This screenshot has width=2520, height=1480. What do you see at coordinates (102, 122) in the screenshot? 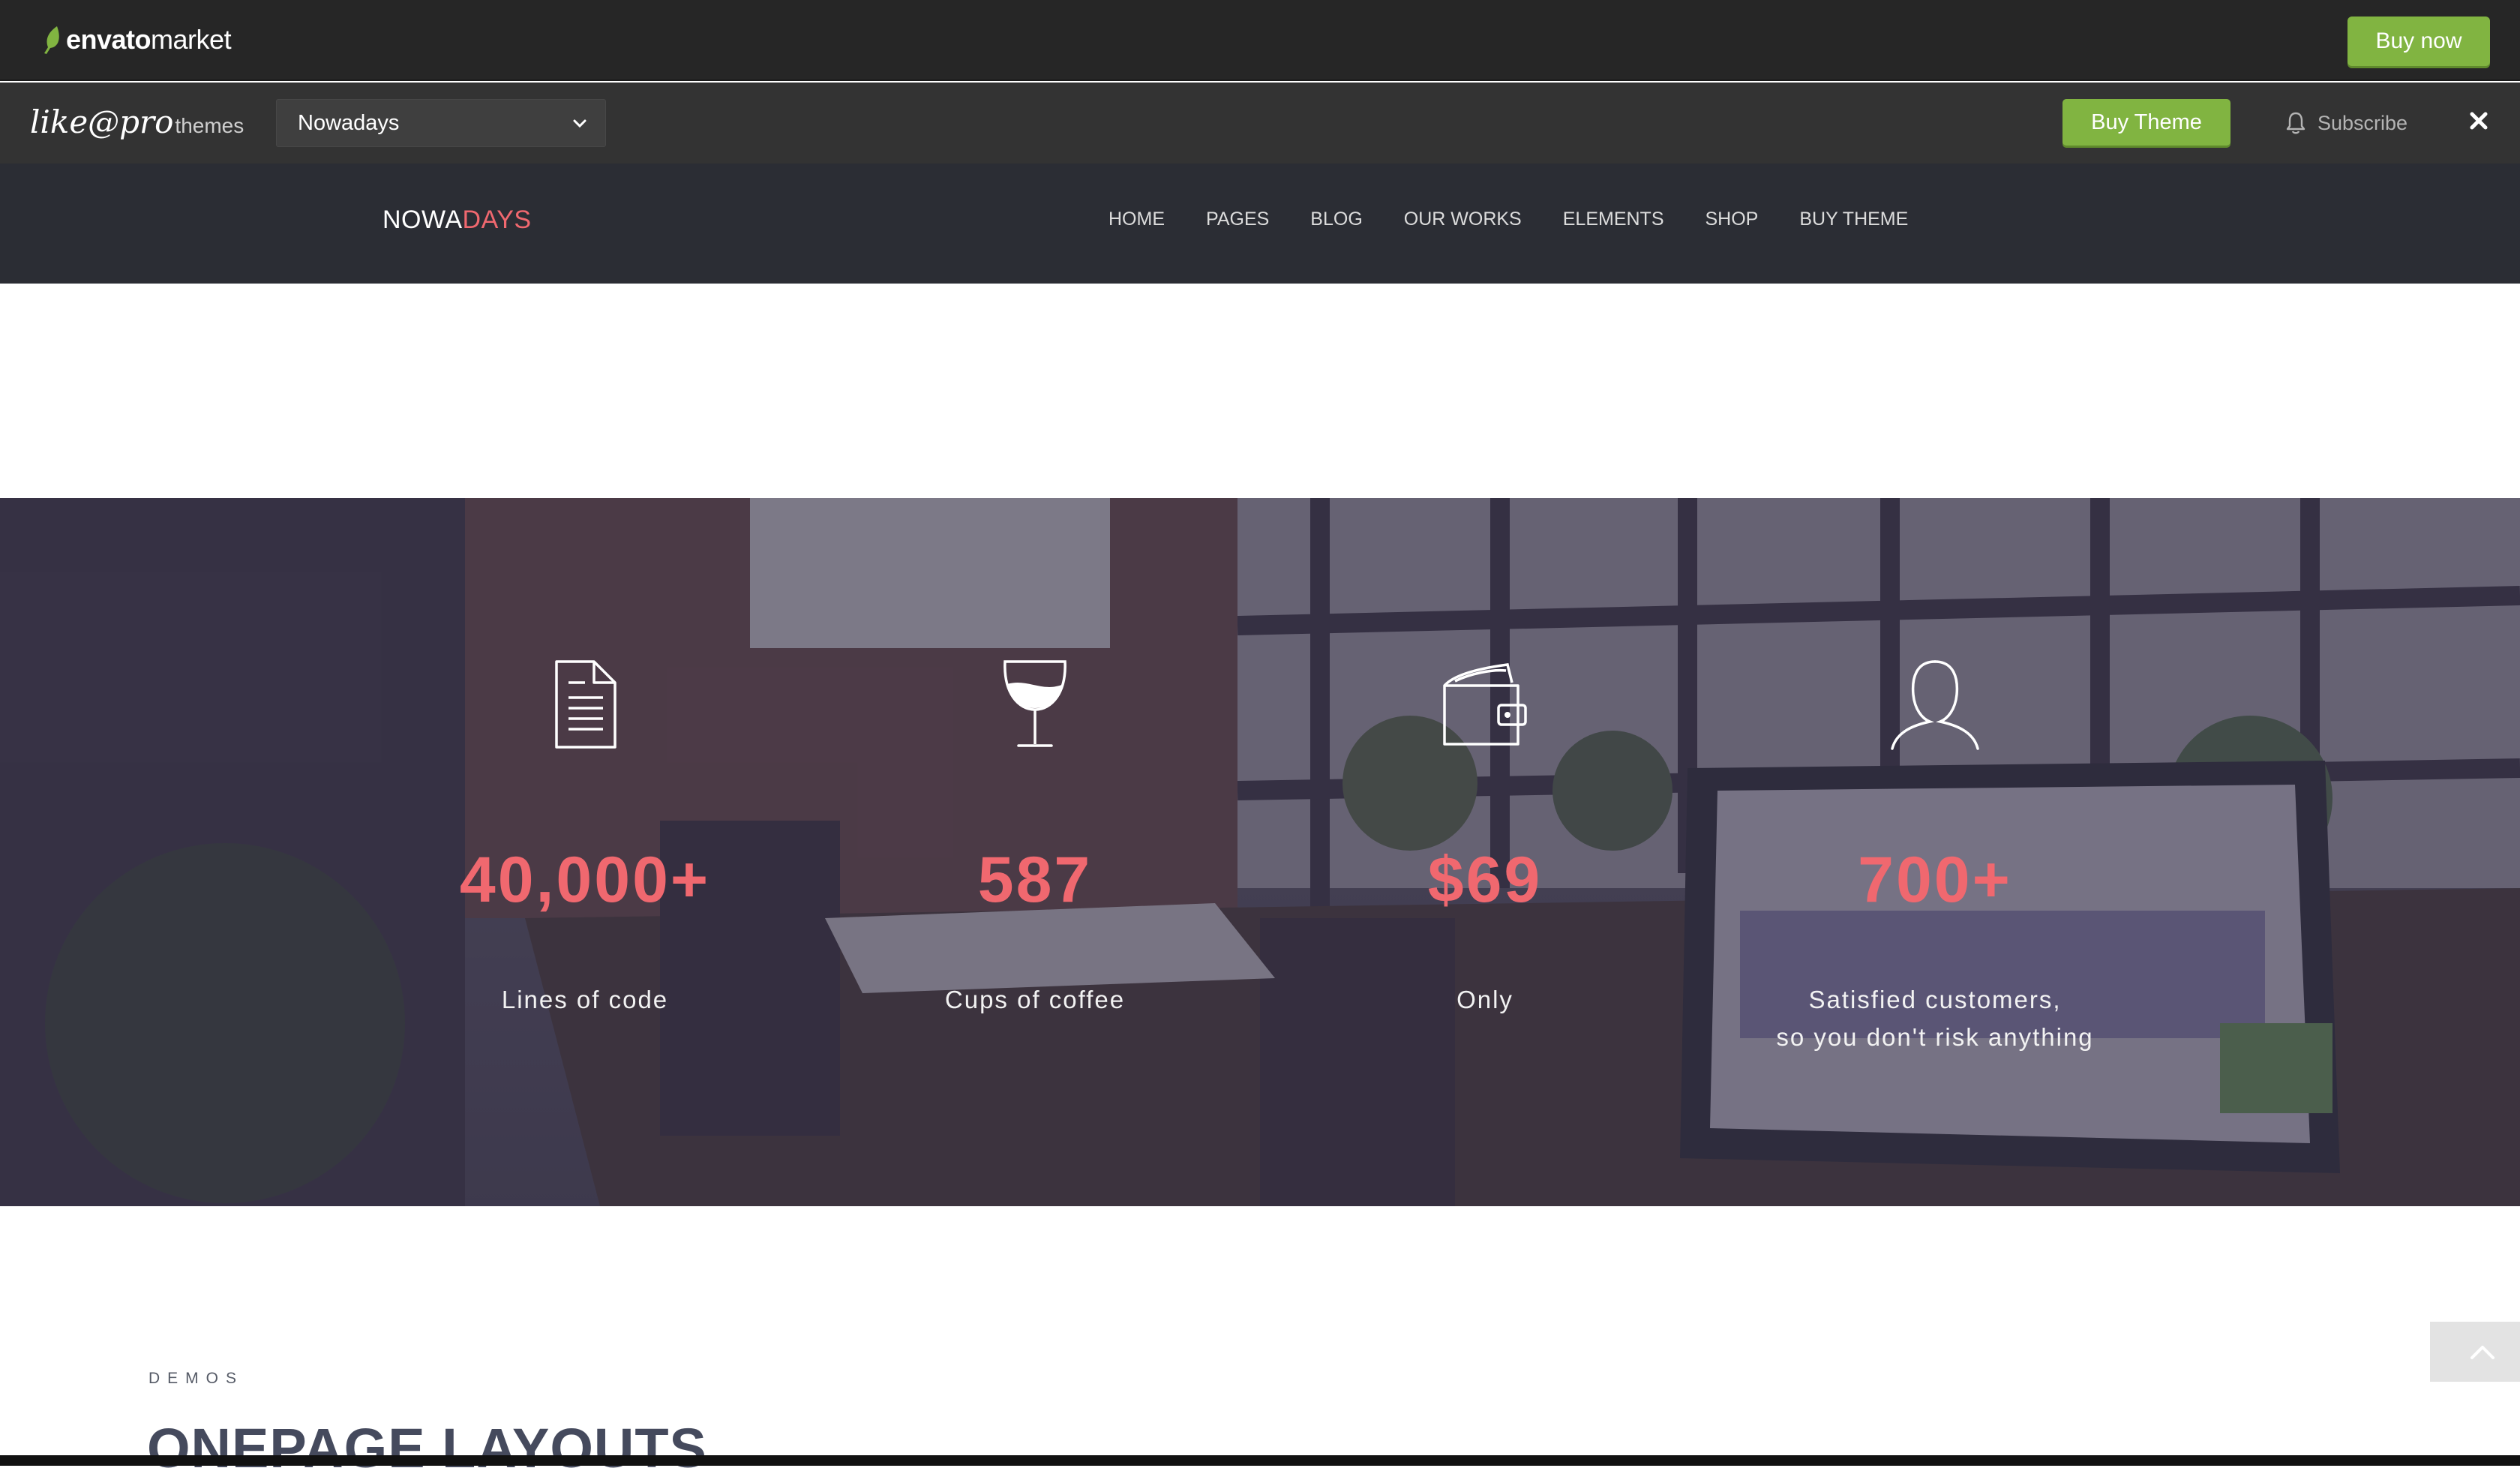
I see `likepro-logo-script: like@pro` at bounding box center [102, 122].